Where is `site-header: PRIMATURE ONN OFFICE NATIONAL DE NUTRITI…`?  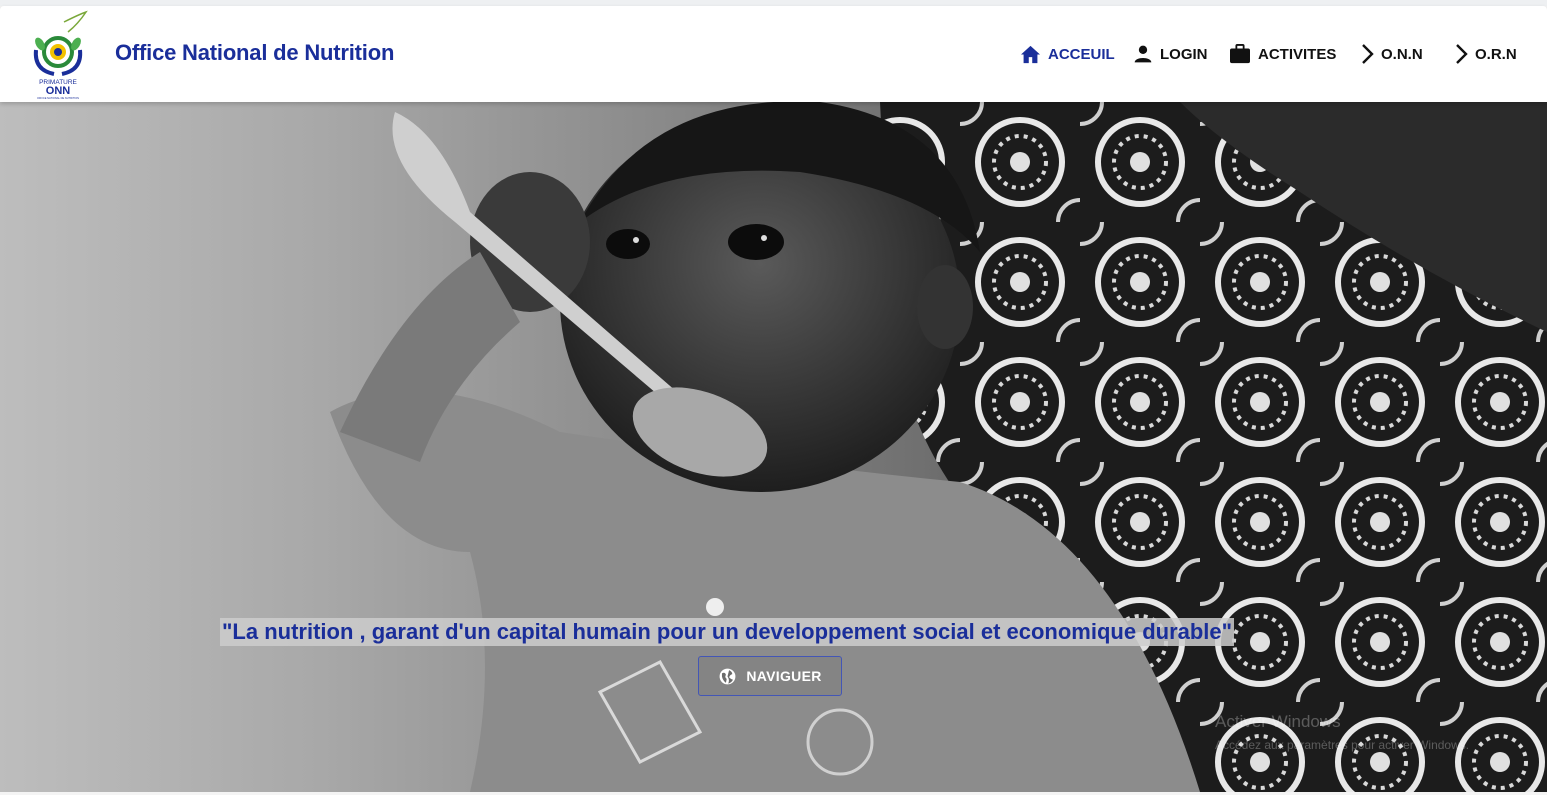
site-header: PRIMATURE ONN OFFICE NATIONAL DE NUTRITI… is located at coordinates (773, 54).